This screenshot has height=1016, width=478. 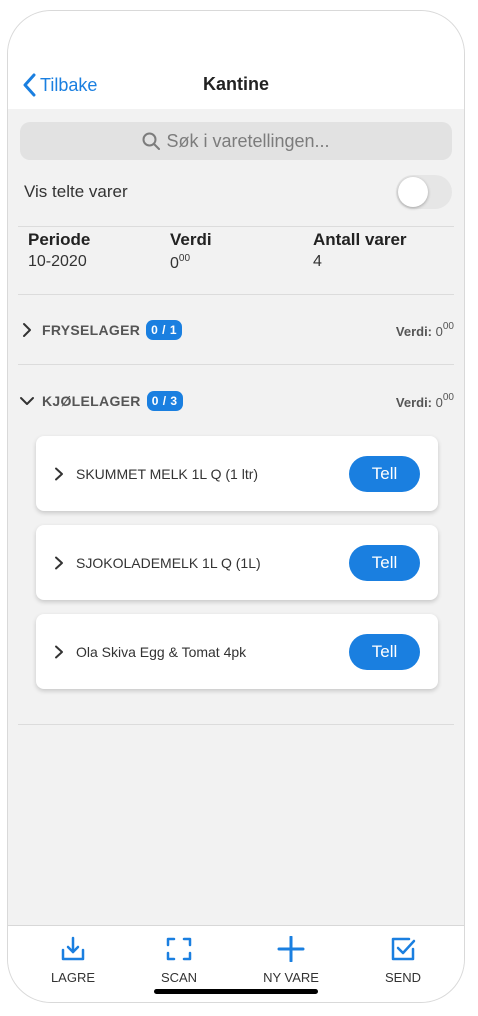 I want to click on tab-bar: LAGRE SCAN NY VARE SEND, so click(x=236, y=963).